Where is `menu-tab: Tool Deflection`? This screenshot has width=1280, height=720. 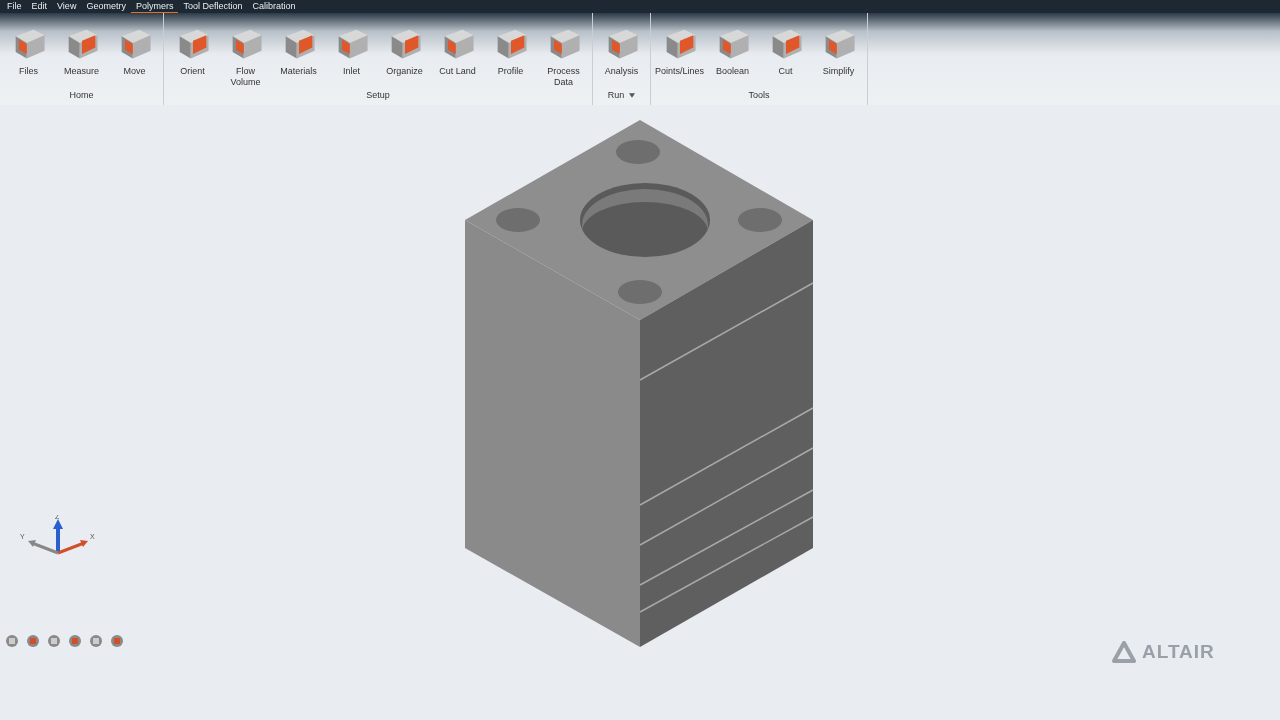 menu-tab: Tool Deflection is located at coordinates (213, 6).